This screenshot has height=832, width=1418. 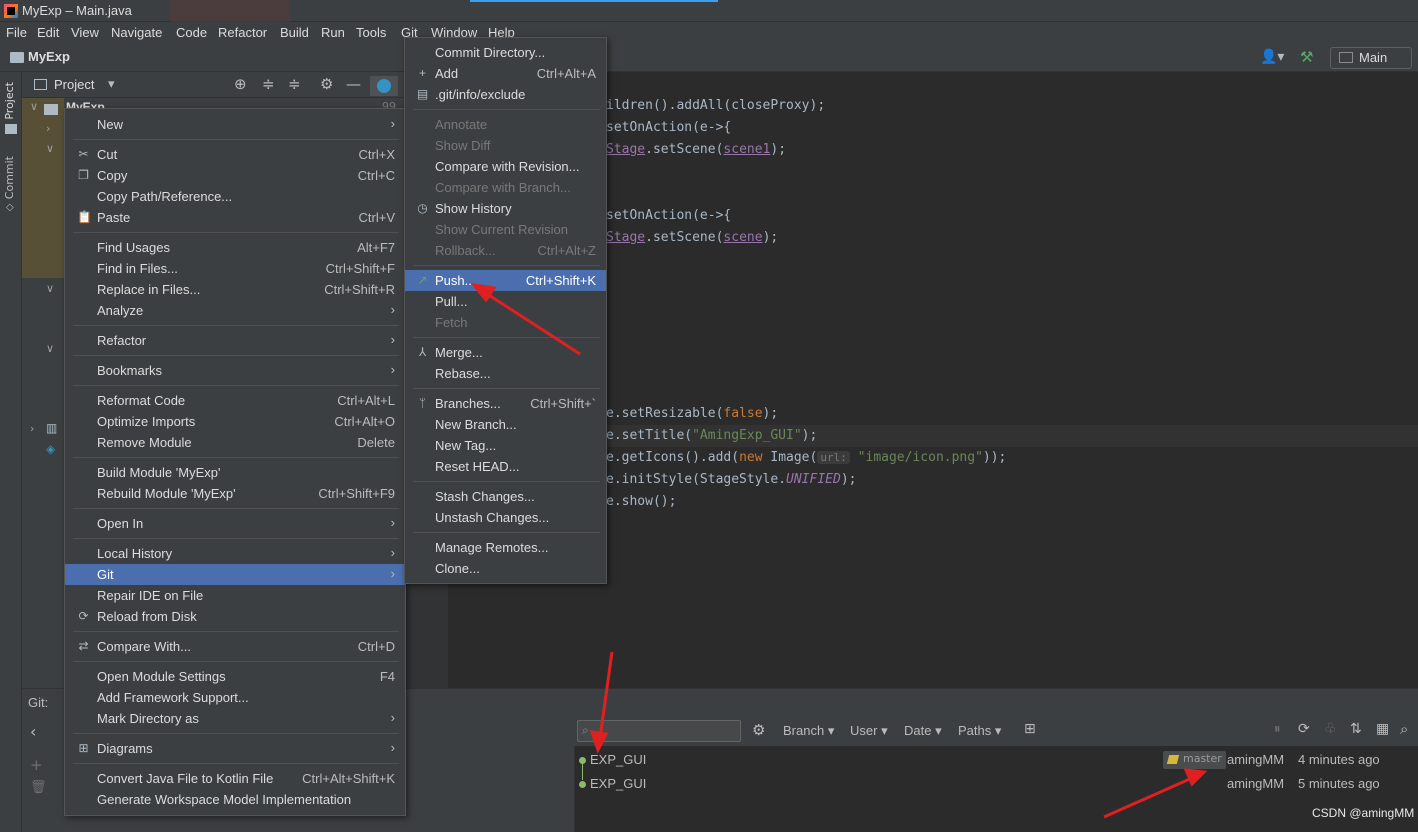 What do you see at coordinates (49, 56) in the screenshot?
I see `breadcrumb-project: MyExp` at bounding box center [49, 56].